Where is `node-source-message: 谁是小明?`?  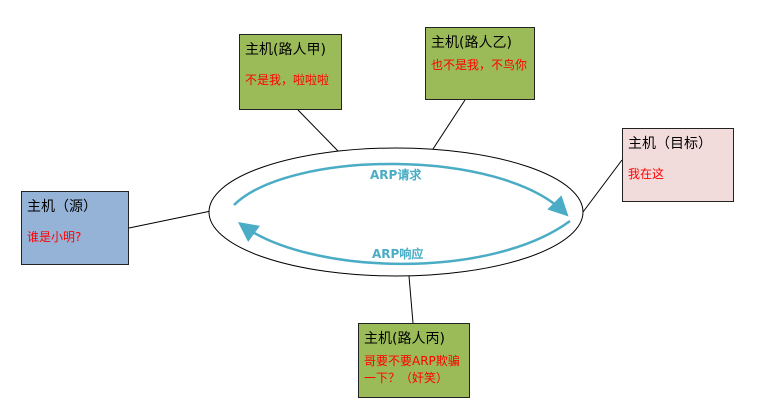
node-source-message: 谁是小明? is located at coordinates (54, 237).